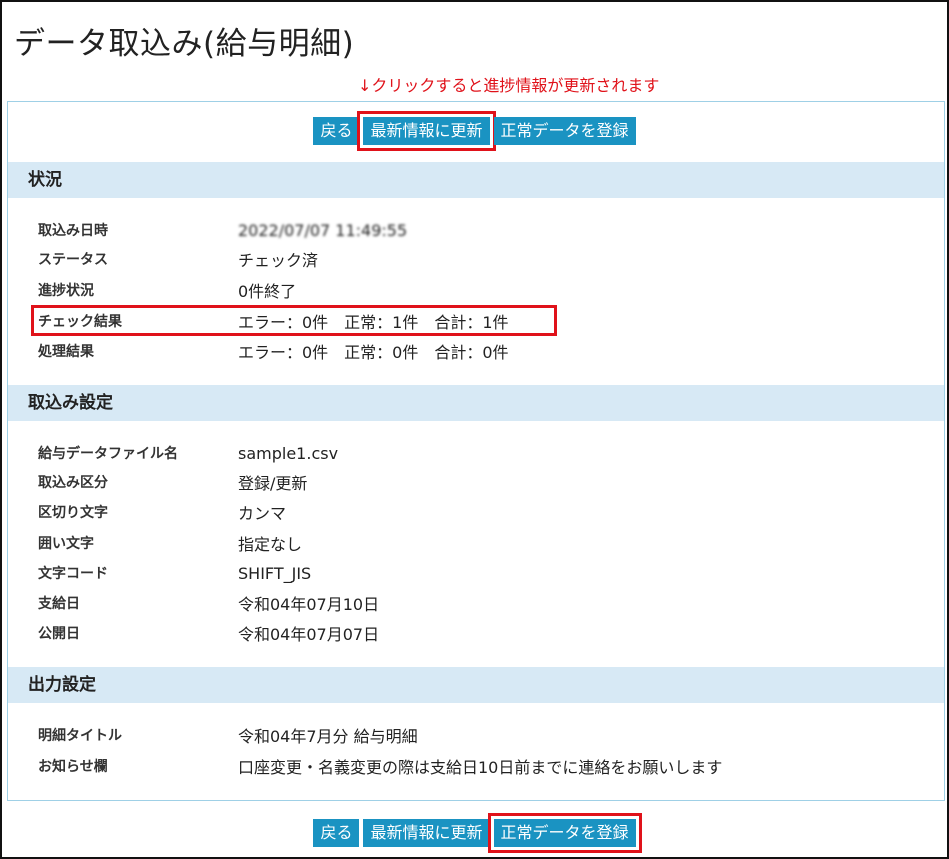 The width and height of the screenshot is (949, 859). Describe the element at coordinates (373, 322) in the screenshot. I see `check-result-value: エラー：0件 正常：1件 合計：1件` at that location.